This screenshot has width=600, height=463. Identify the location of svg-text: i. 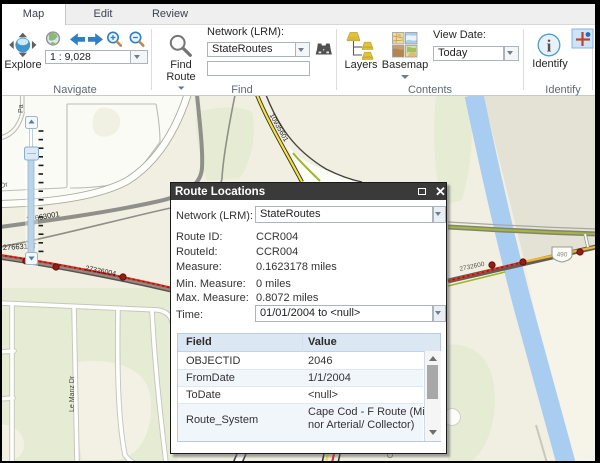
(549, 46).